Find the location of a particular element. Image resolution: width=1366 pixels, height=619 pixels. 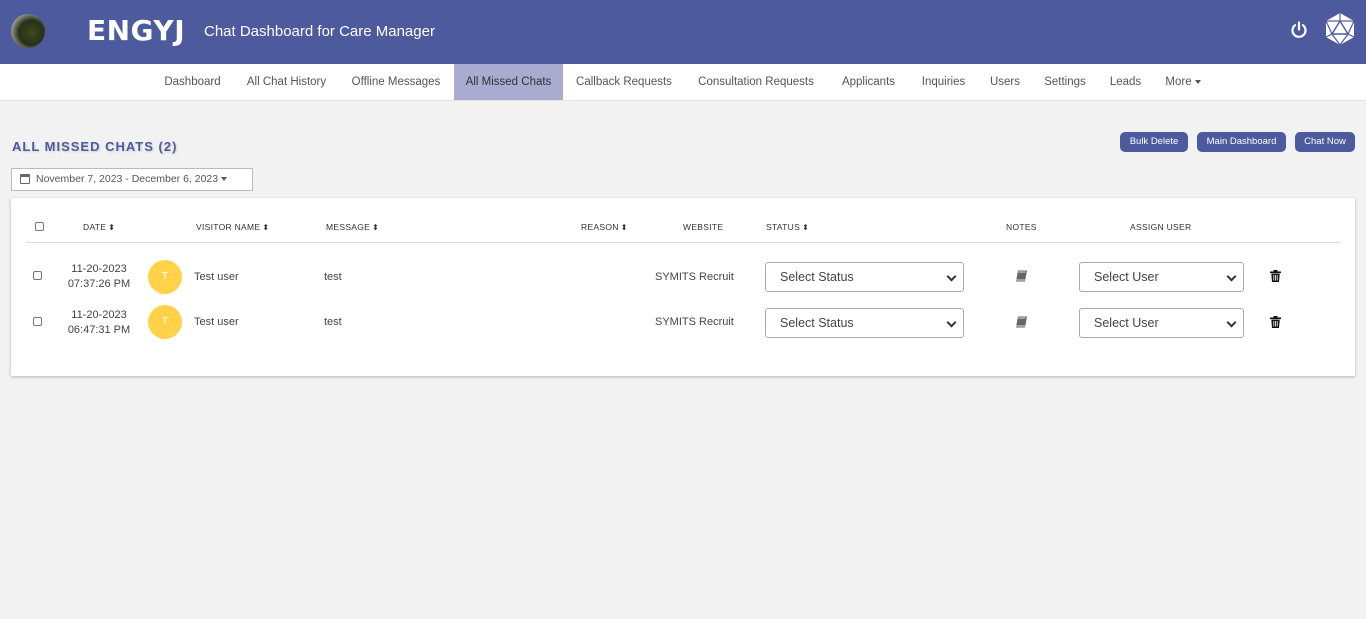

column-header-assign-user: ASSIGN USER is located at coordinates (1161, 227).